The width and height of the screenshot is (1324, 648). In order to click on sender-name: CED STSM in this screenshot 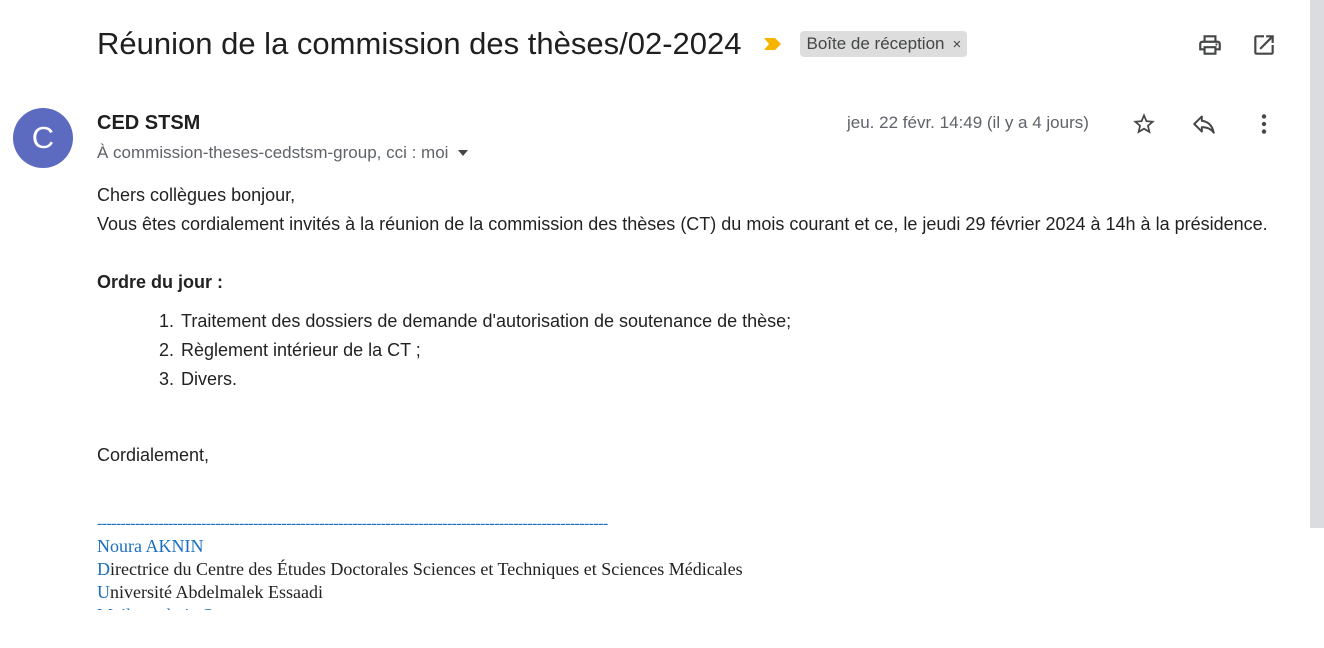, I will do `click(148, 123)`.